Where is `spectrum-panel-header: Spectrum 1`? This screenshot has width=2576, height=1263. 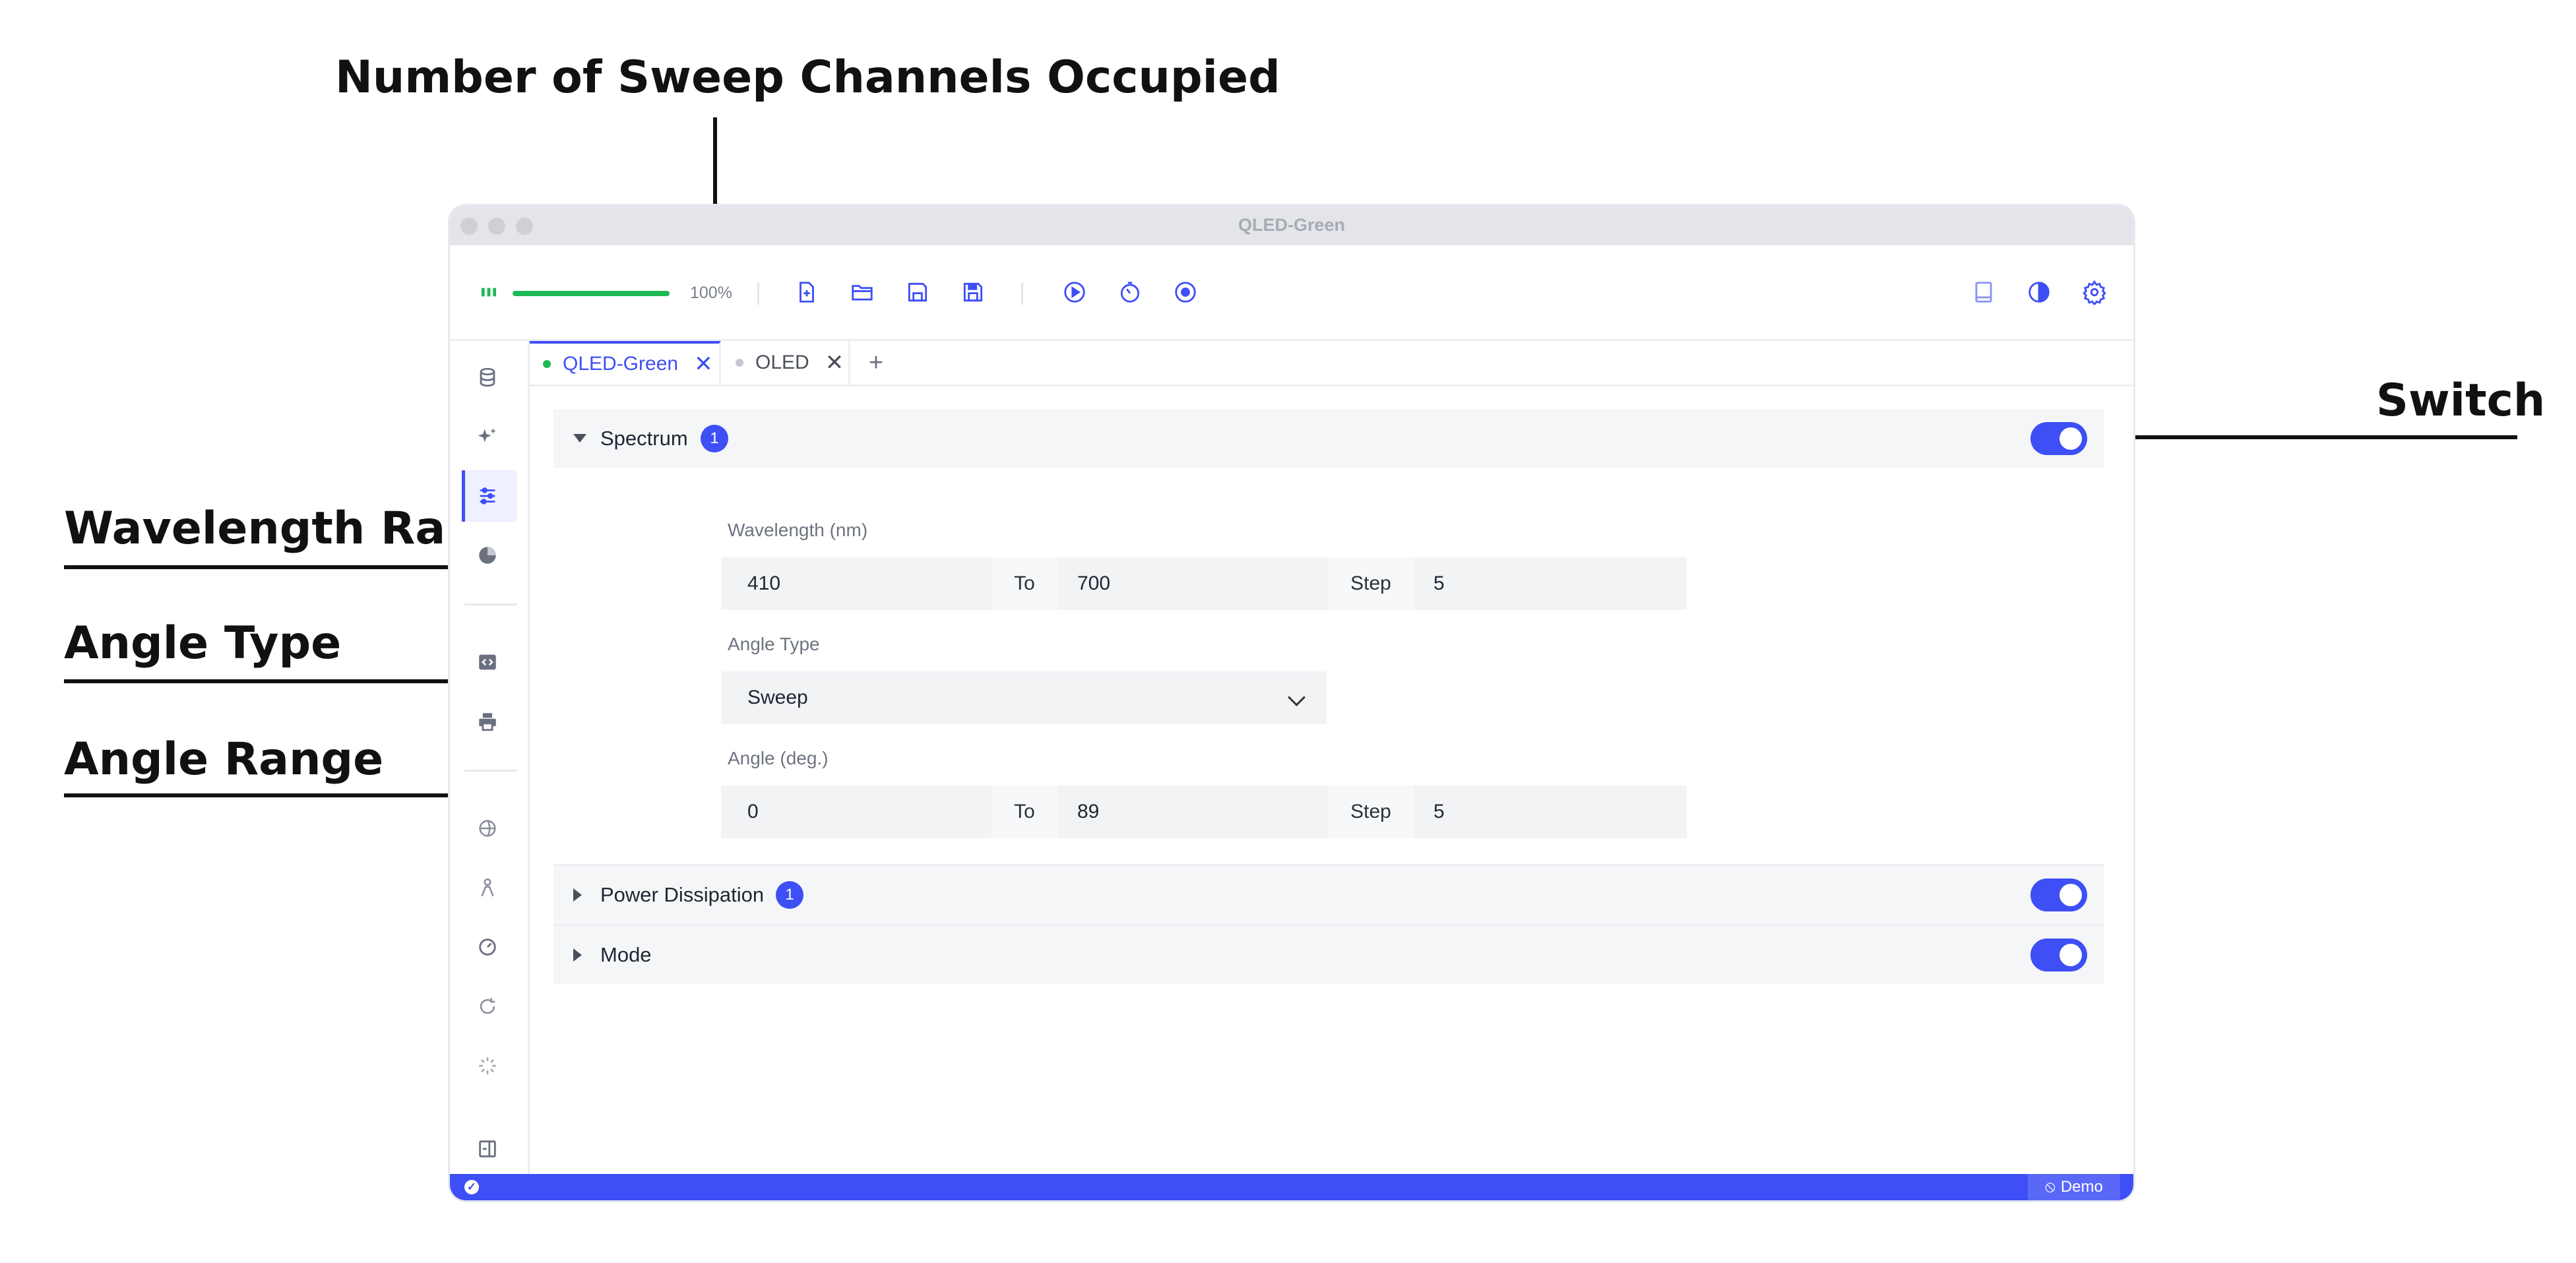 spectrum-panel-header: Spectrum 1 is located at coordinates (1328, 439).